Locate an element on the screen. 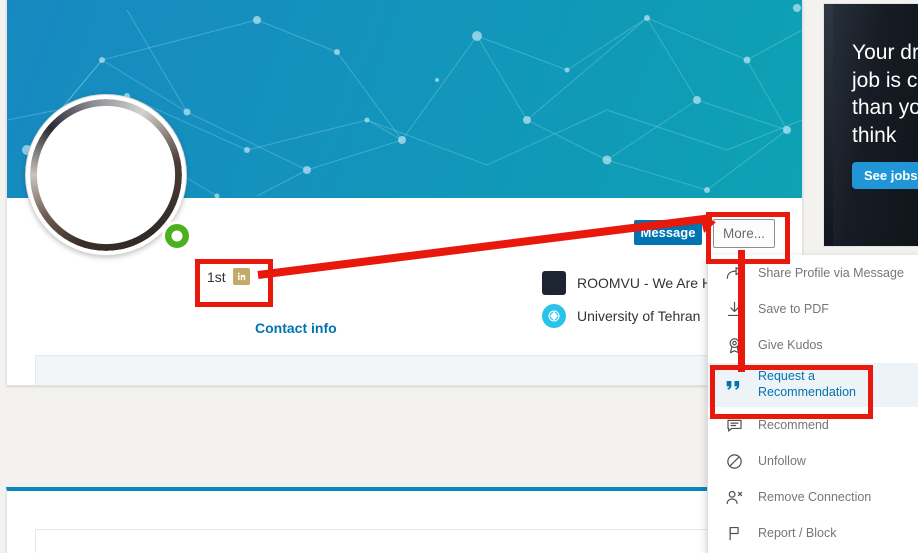 Image resolution: width=918 pixels, height=553 pixels. menu-item-label: Share Profile via Message is located at coordinates (831, 273).